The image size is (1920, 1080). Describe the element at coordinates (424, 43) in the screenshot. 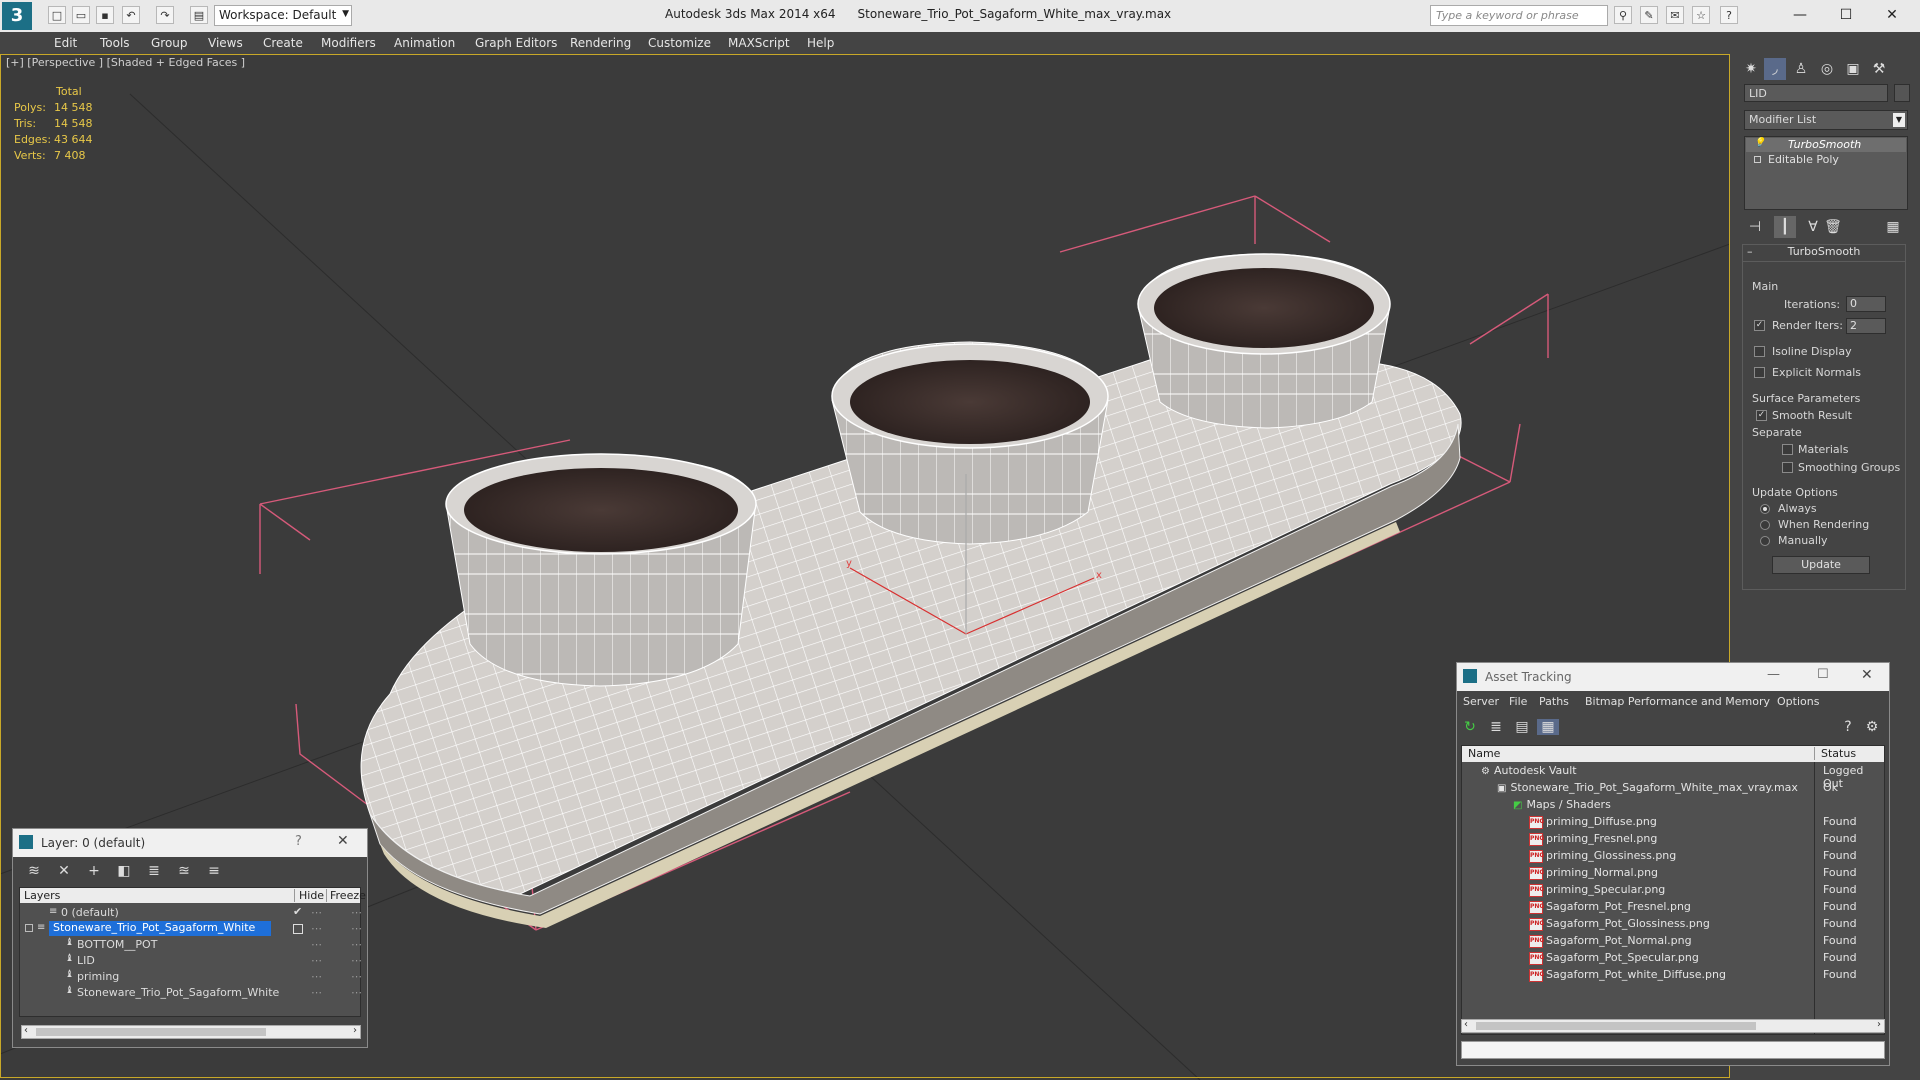

I see `menu-animation: Animation` at that location.